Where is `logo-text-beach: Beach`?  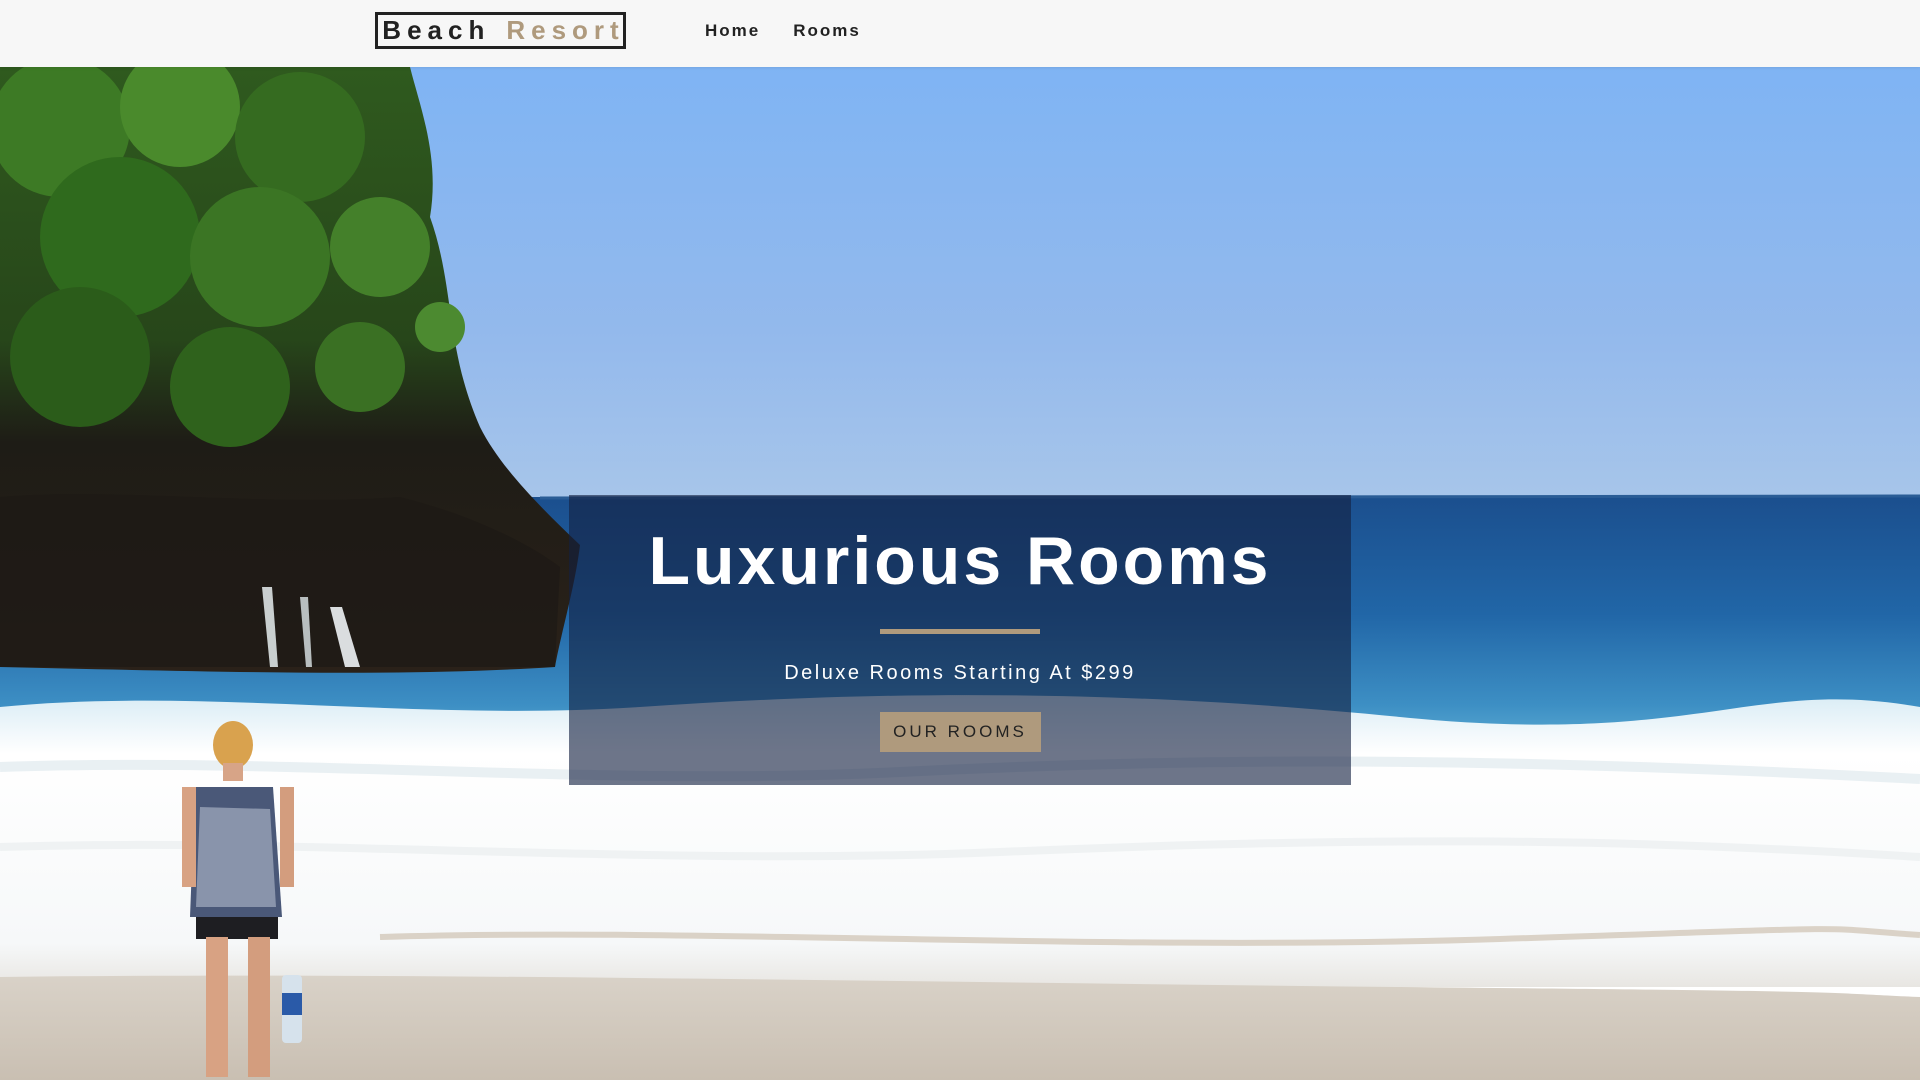
logo-text-beach: Beach is located at coordinates (436, 30).